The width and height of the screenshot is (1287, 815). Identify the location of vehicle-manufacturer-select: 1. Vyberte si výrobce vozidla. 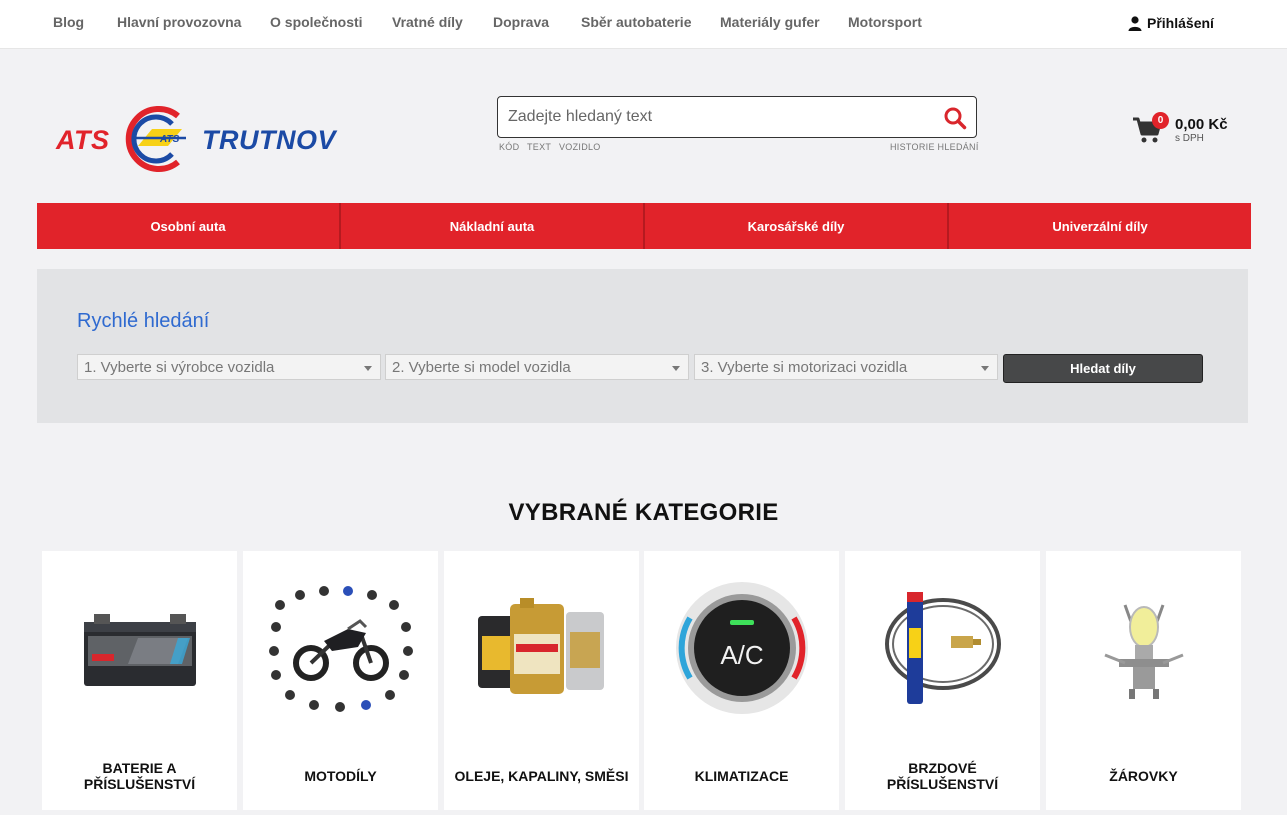
(229, 367).